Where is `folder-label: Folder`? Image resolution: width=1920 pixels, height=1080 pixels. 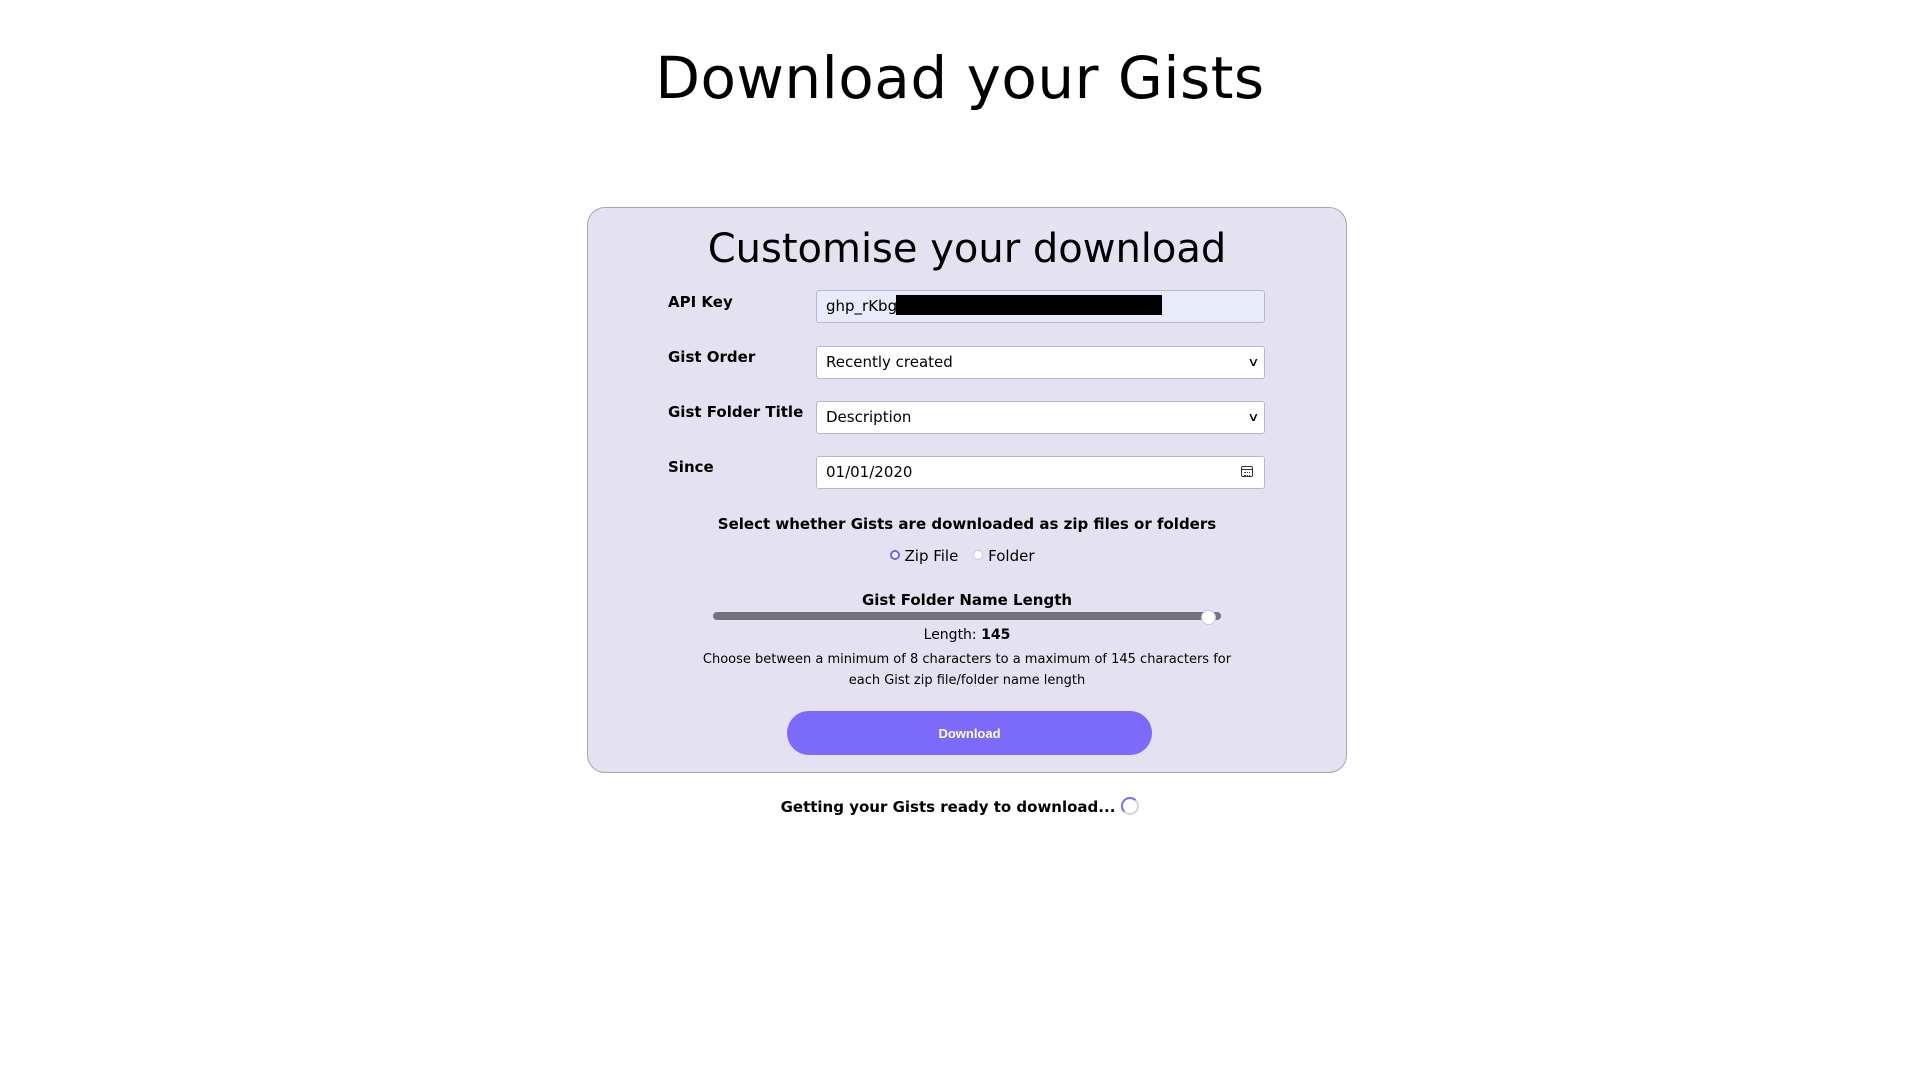
folder-label: Folder is located at coordinates (1011, 556).